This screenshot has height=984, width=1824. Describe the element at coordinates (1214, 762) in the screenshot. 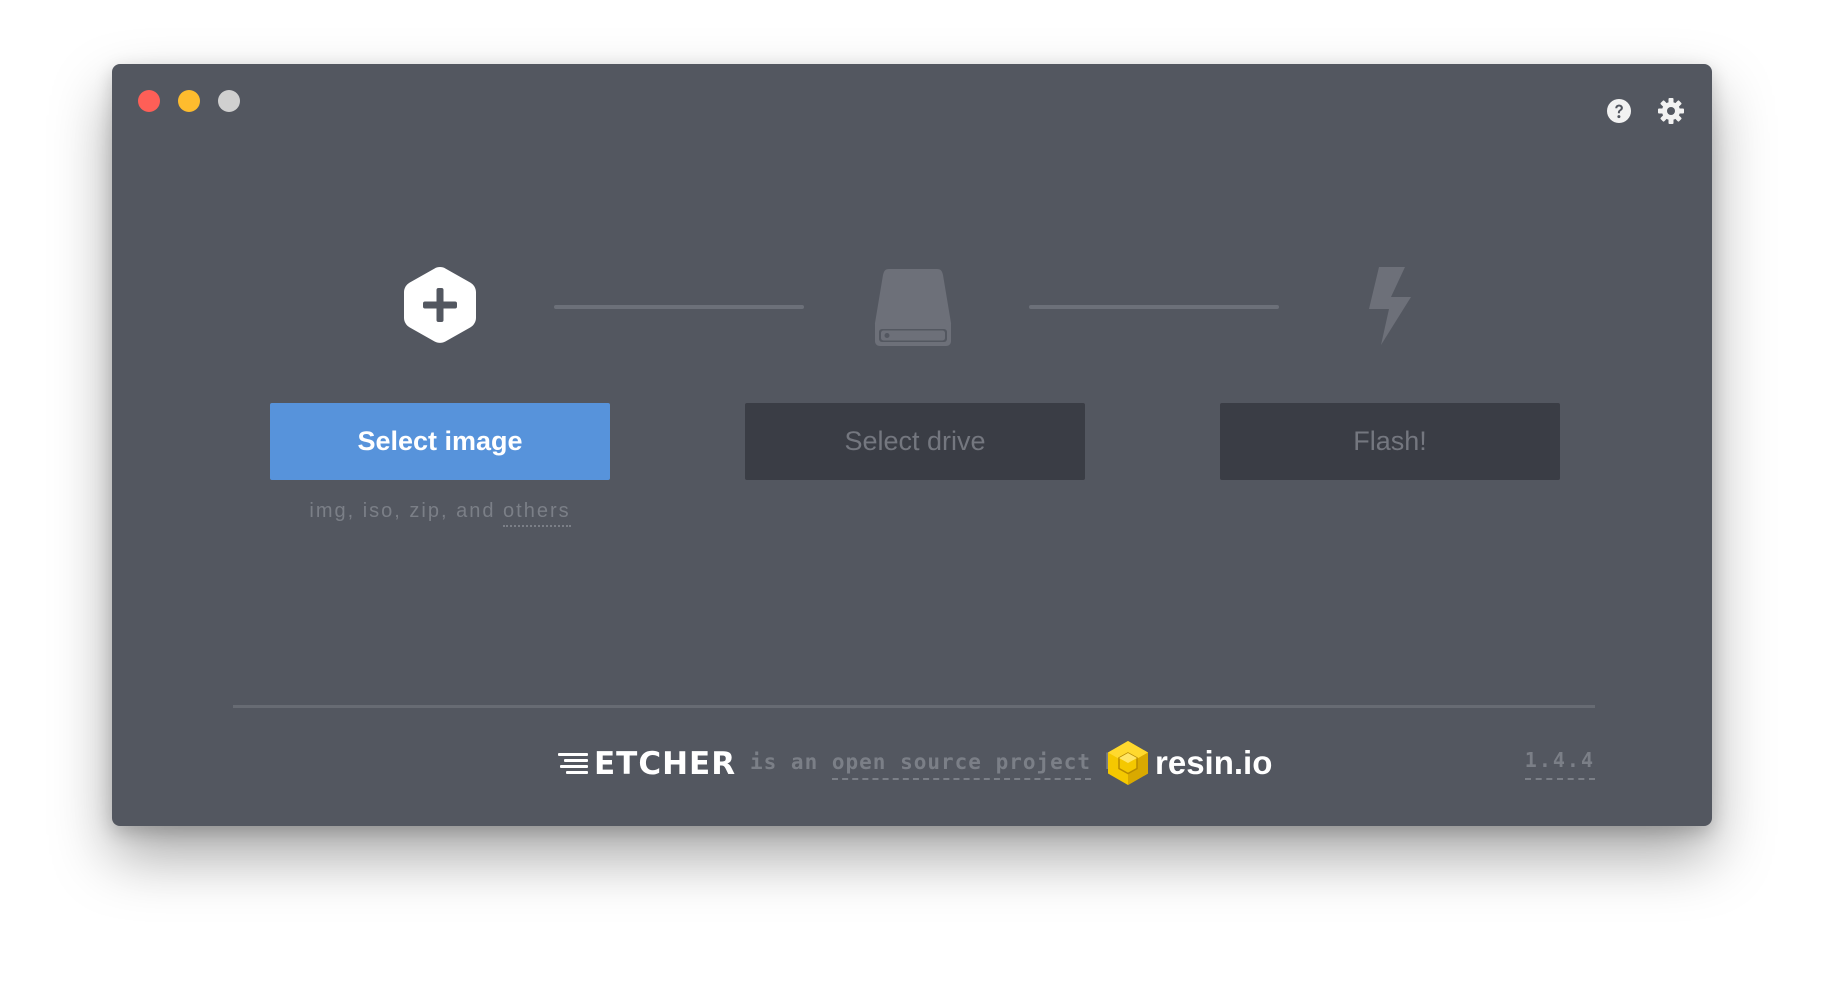

I see `resin-logo-text: resin.io` at that location.